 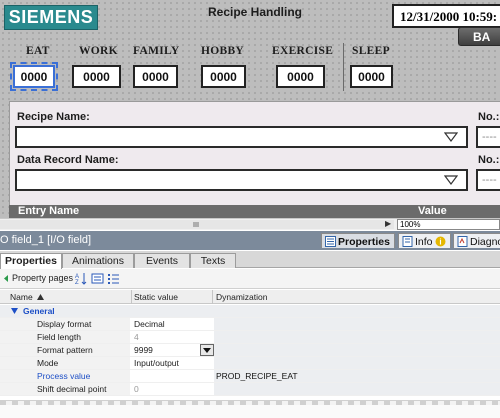 What do you see at coordinates (250, 279) in the screenshot?
I see `properties-toolbar: Property pages A Z` at bounding box center [250, 279].